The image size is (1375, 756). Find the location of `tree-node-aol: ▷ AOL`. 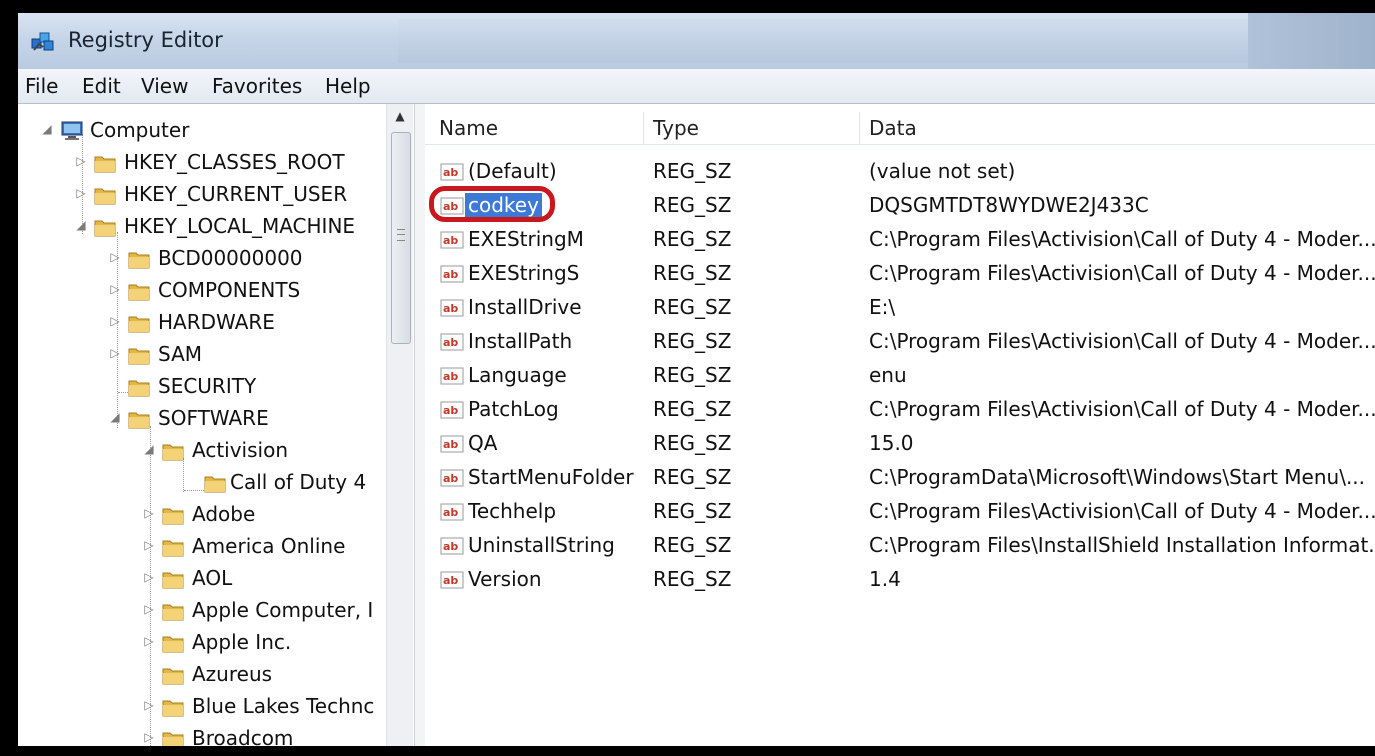

tree-node-aol: ▷ AOL is located at coordinates (198, 580).